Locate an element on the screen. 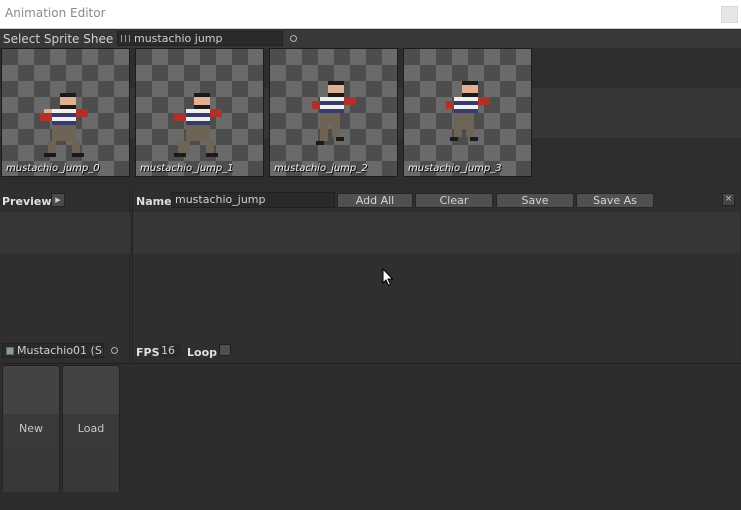 The height and width of the screenshot is (510, 741). load-button-top is located at coordinates (91, 390).